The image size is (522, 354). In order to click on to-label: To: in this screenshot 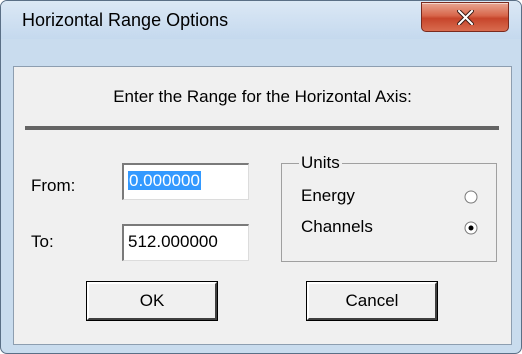, I will do `click(42, 241)`.